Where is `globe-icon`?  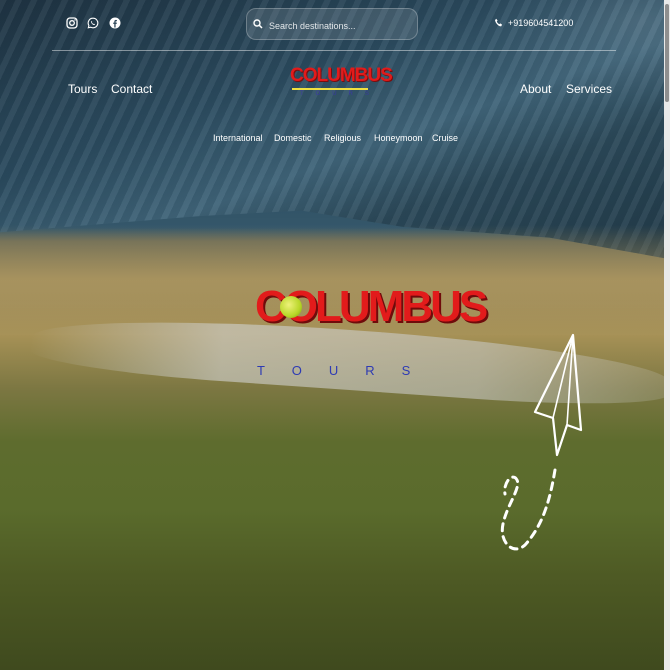
globe-icon is located at coordinates (291, 307).